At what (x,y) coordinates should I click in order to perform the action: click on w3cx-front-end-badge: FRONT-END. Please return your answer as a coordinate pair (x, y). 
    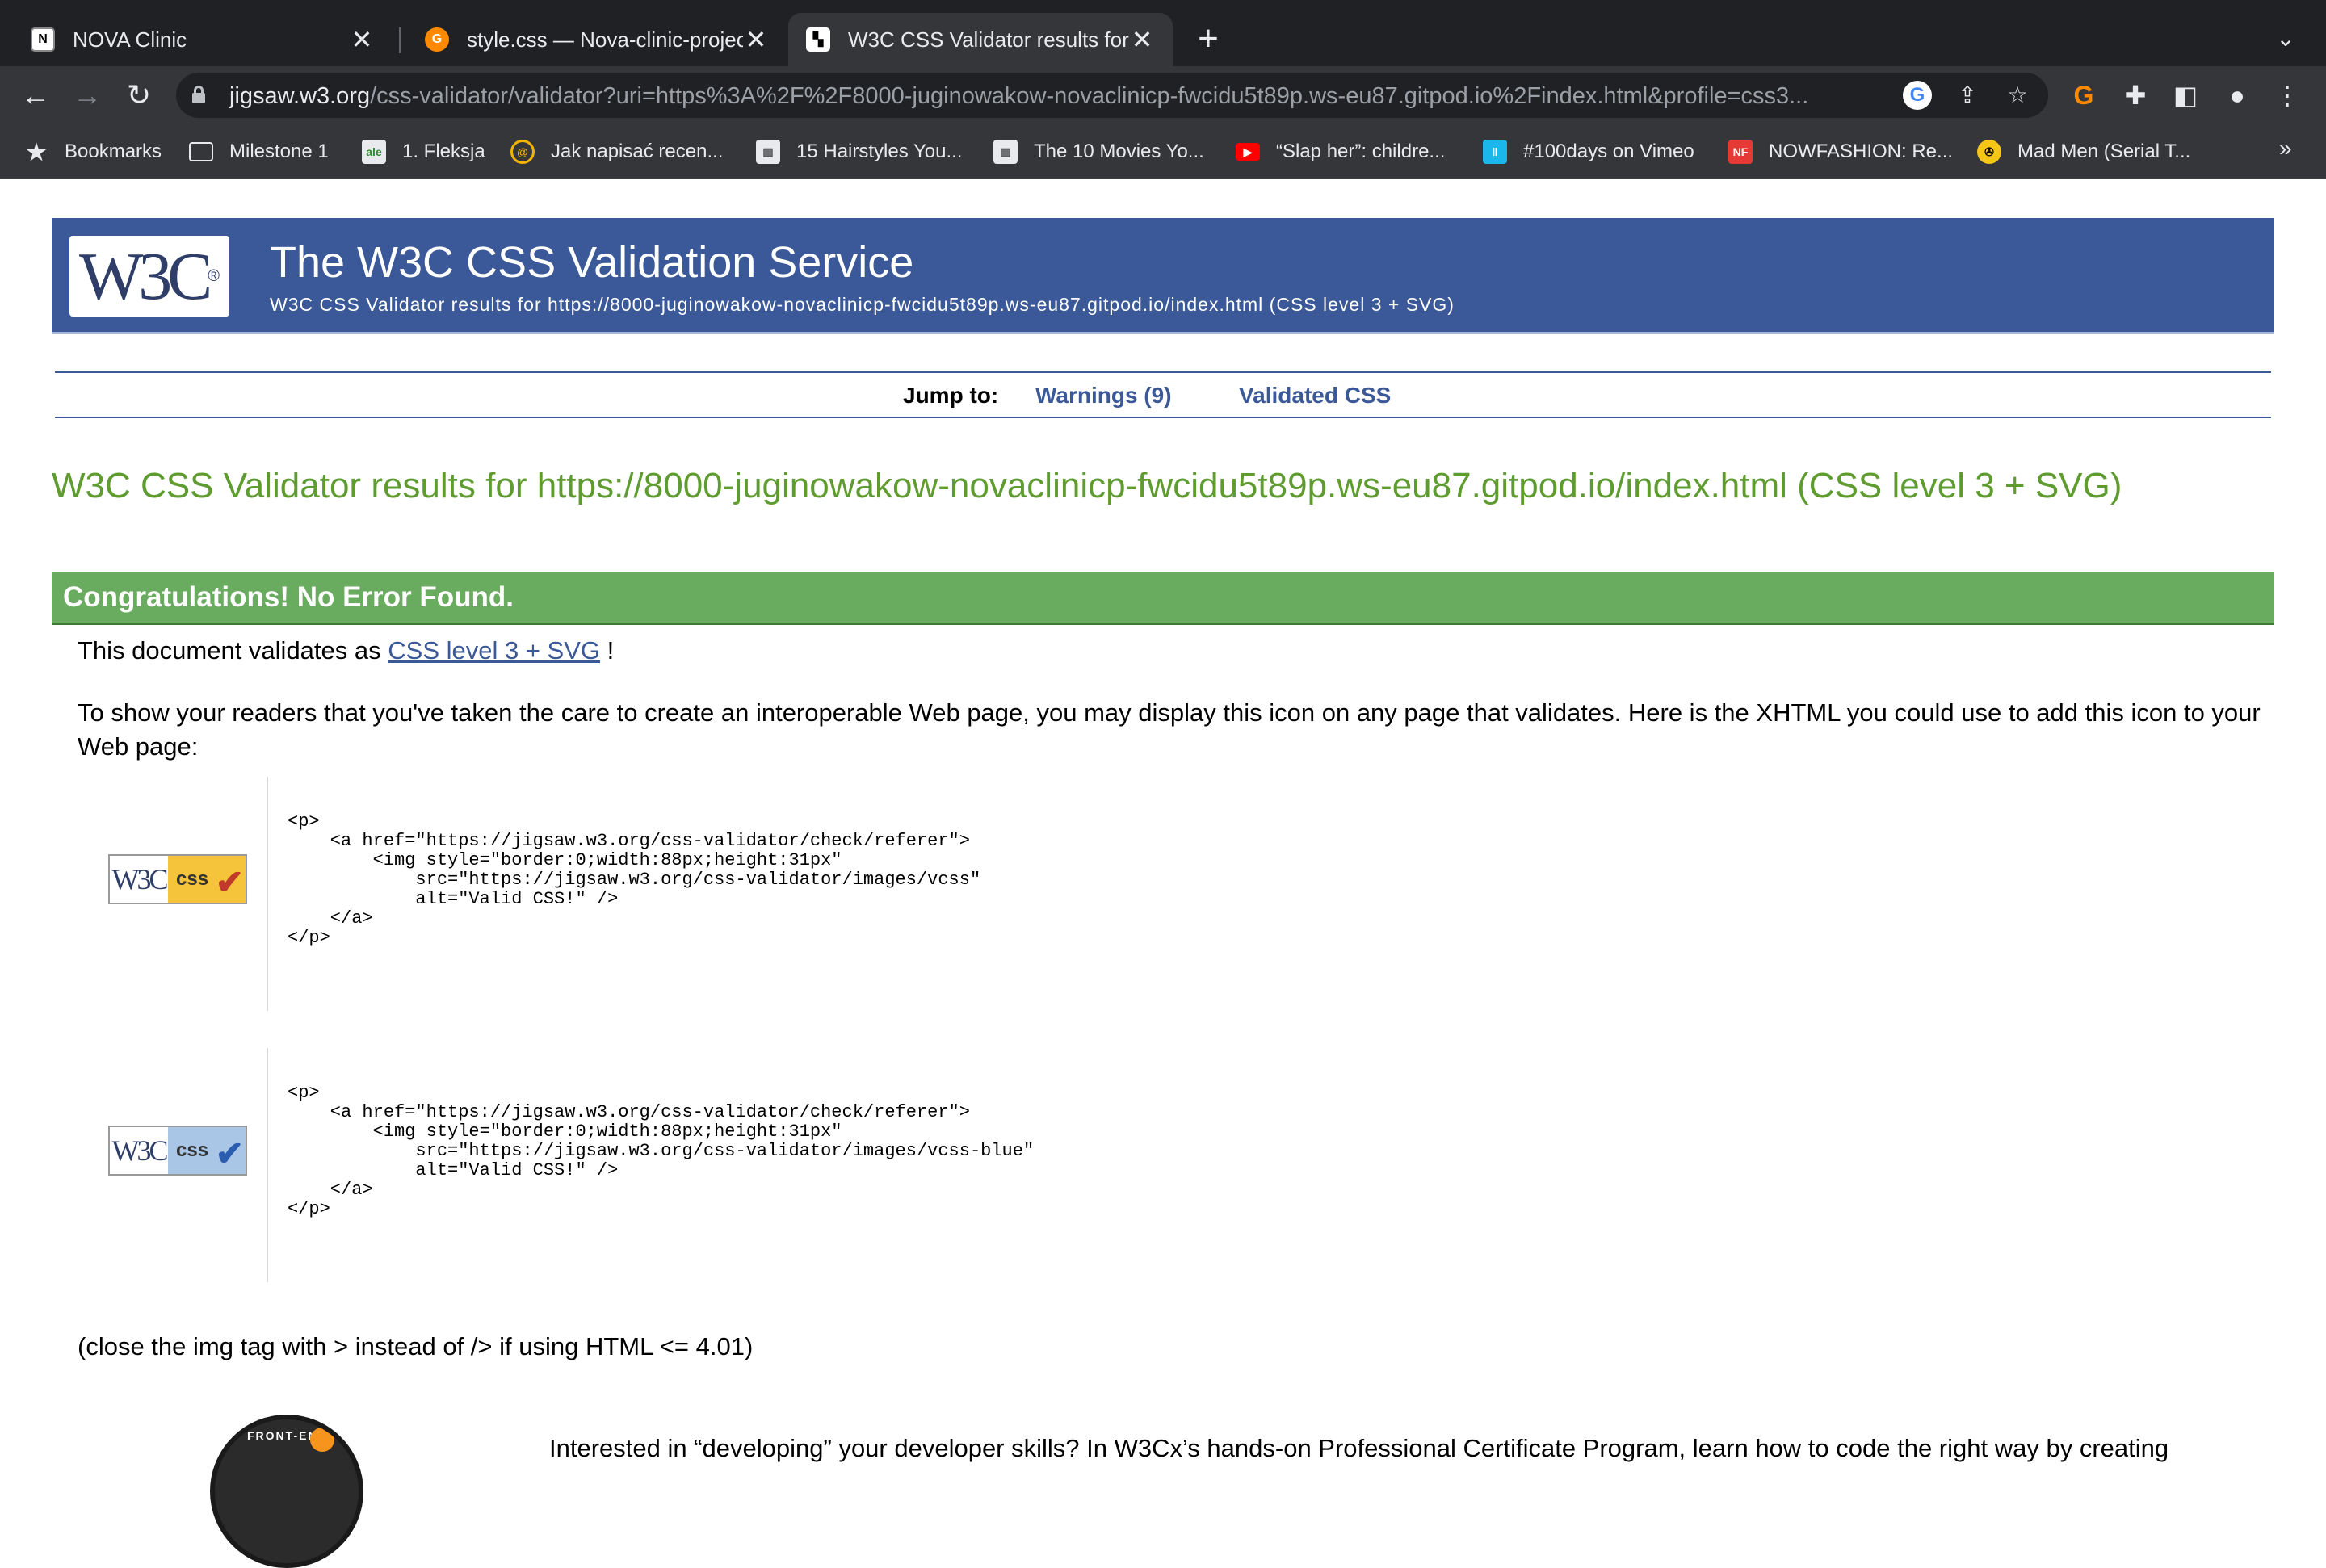
    Looking at the image, I should click on (286, 1491).